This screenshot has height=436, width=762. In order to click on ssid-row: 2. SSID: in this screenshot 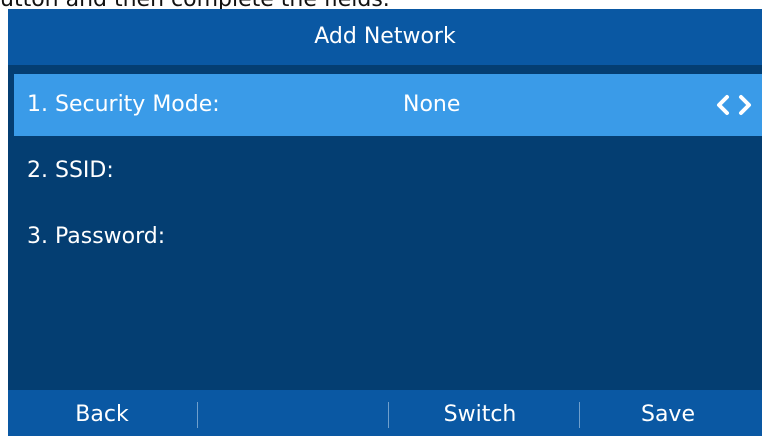, I will do `click(388, 171)`.